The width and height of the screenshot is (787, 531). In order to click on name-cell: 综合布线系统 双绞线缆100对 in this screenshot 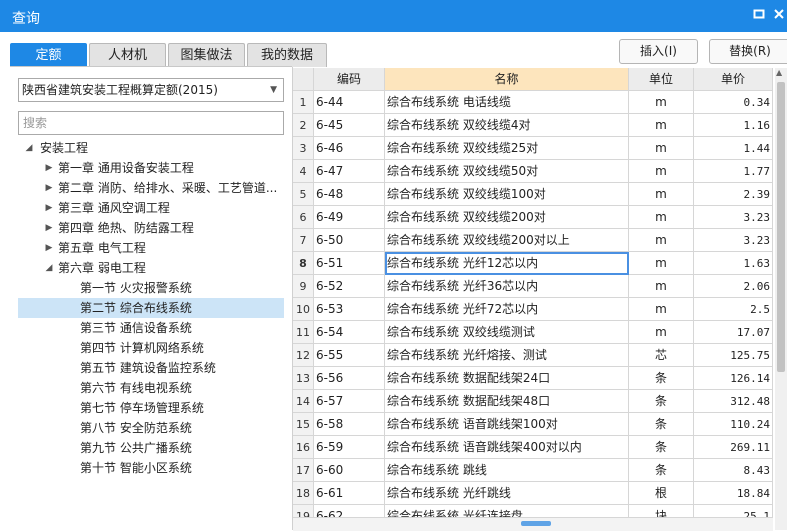, I will do `click(507, 194)`.